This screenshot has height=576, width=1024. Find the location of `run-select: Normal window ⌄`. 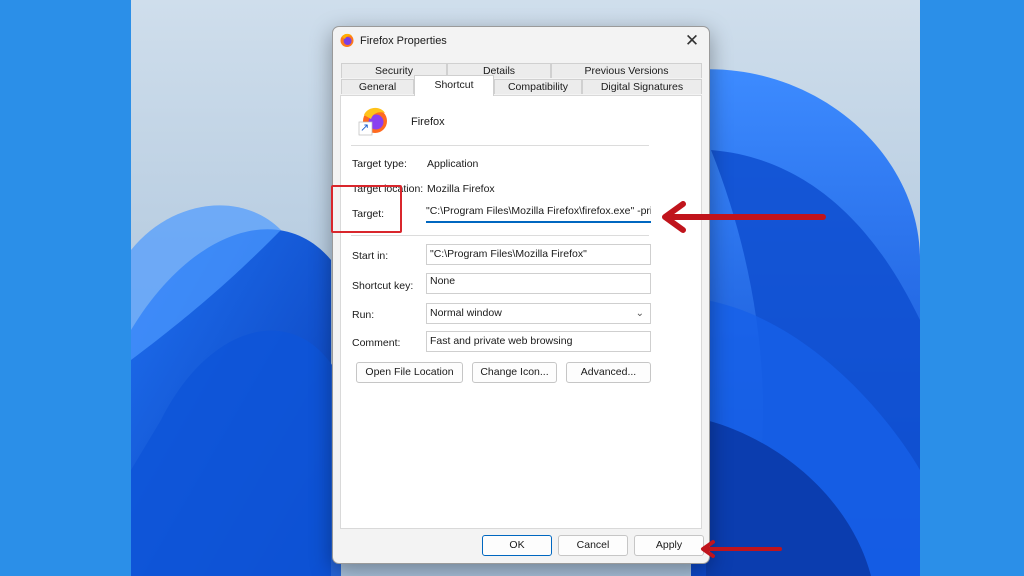

run-select: Normal window ⌄ is located at coordinates (538, 313).